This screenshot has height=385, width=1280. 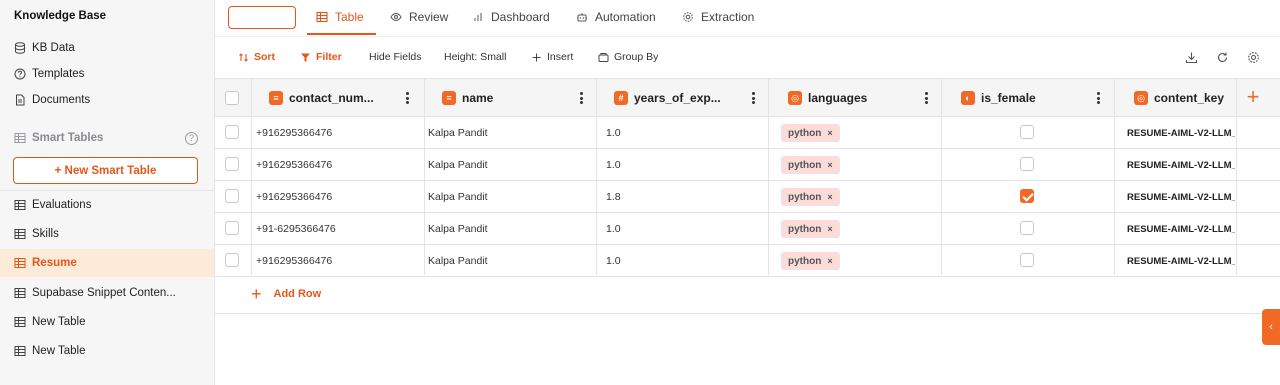 I want to click on sidebar-item-kb-data: KB Data, so click(x=107, y=48).